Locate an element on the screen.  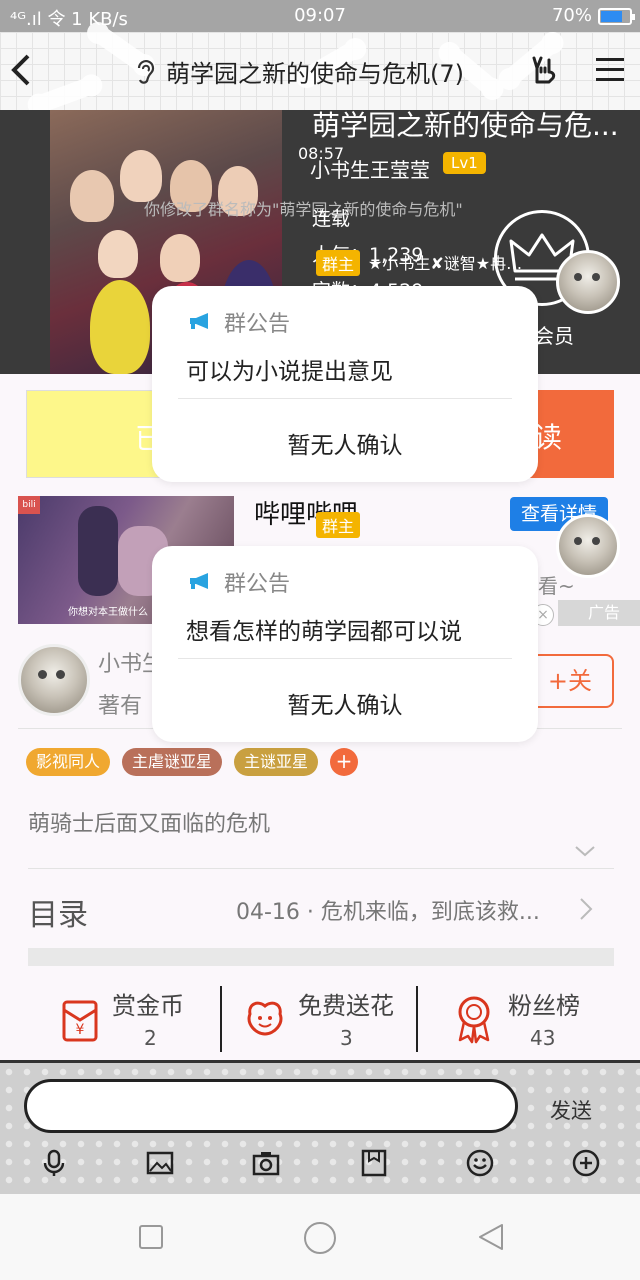
ad-label: 广告 is located at coordinates (599, 613).